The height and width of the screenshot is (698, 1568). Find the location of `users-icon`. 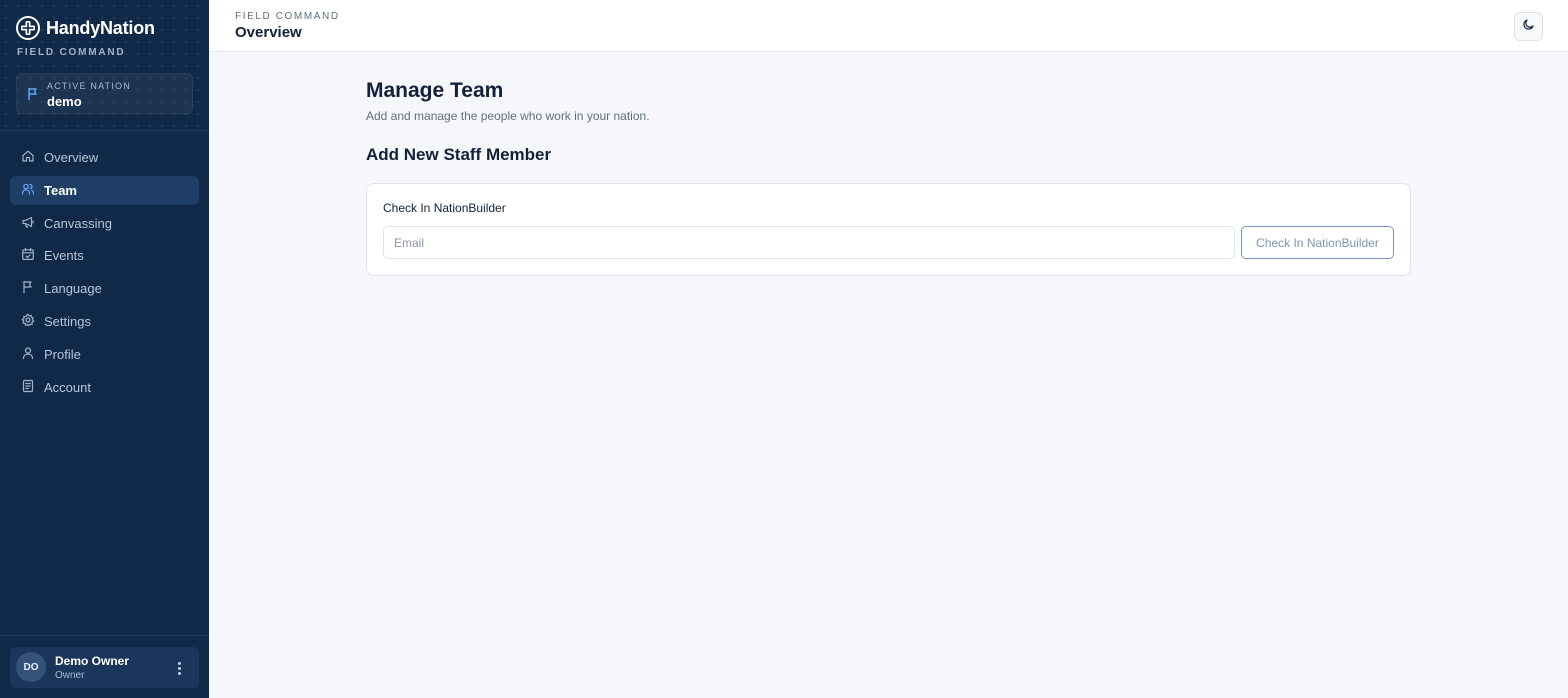

users-icon is located at coordinates (28, 190).